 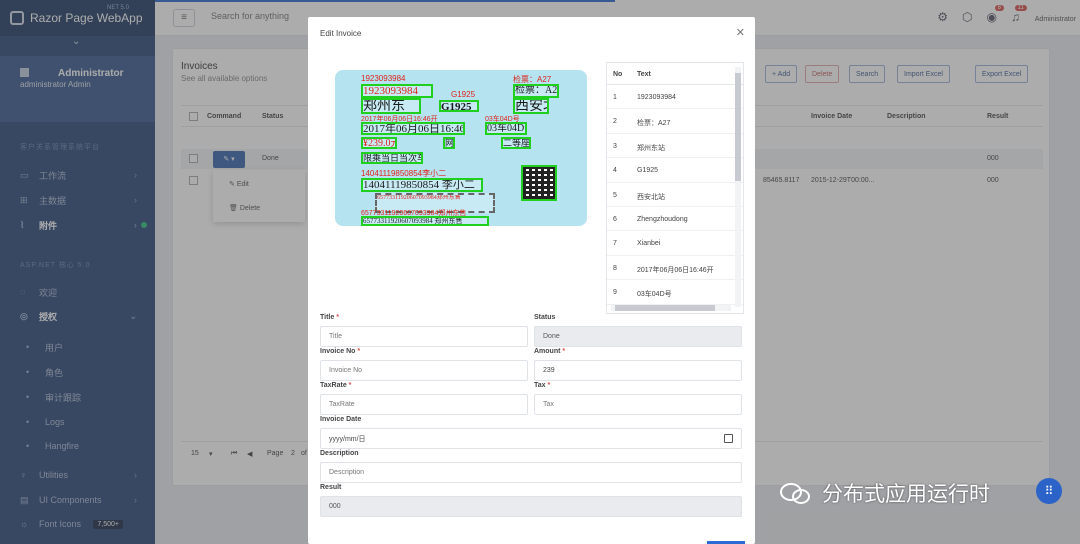 What do you see at coordinates (638, 404) in the screenshot?
I see `tax-field: Tax` at bounding box center [638, 404].